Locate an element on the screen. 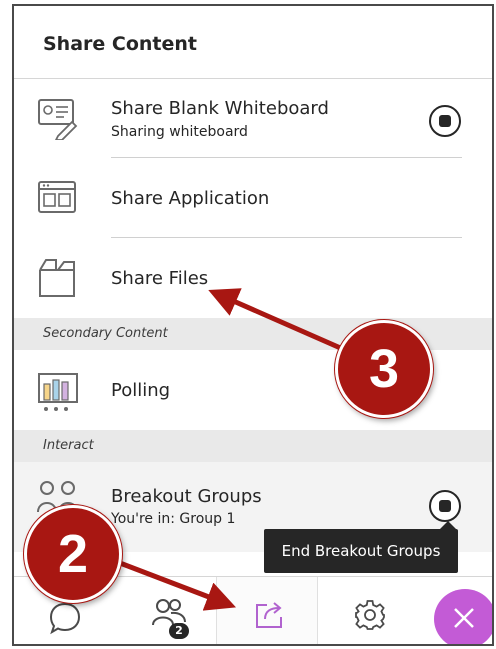 Image resolution: width=496 pixels, height=649 pixels. callout-step-2: 2 is located at coordinates (73, 554).